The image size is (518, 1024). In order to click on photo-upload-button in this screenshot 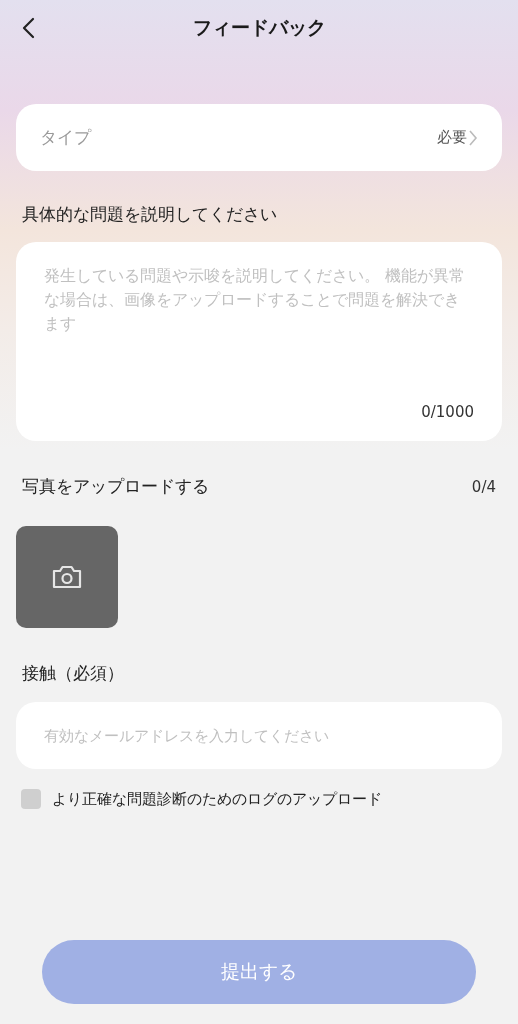, I will do `click(67, 577)`.